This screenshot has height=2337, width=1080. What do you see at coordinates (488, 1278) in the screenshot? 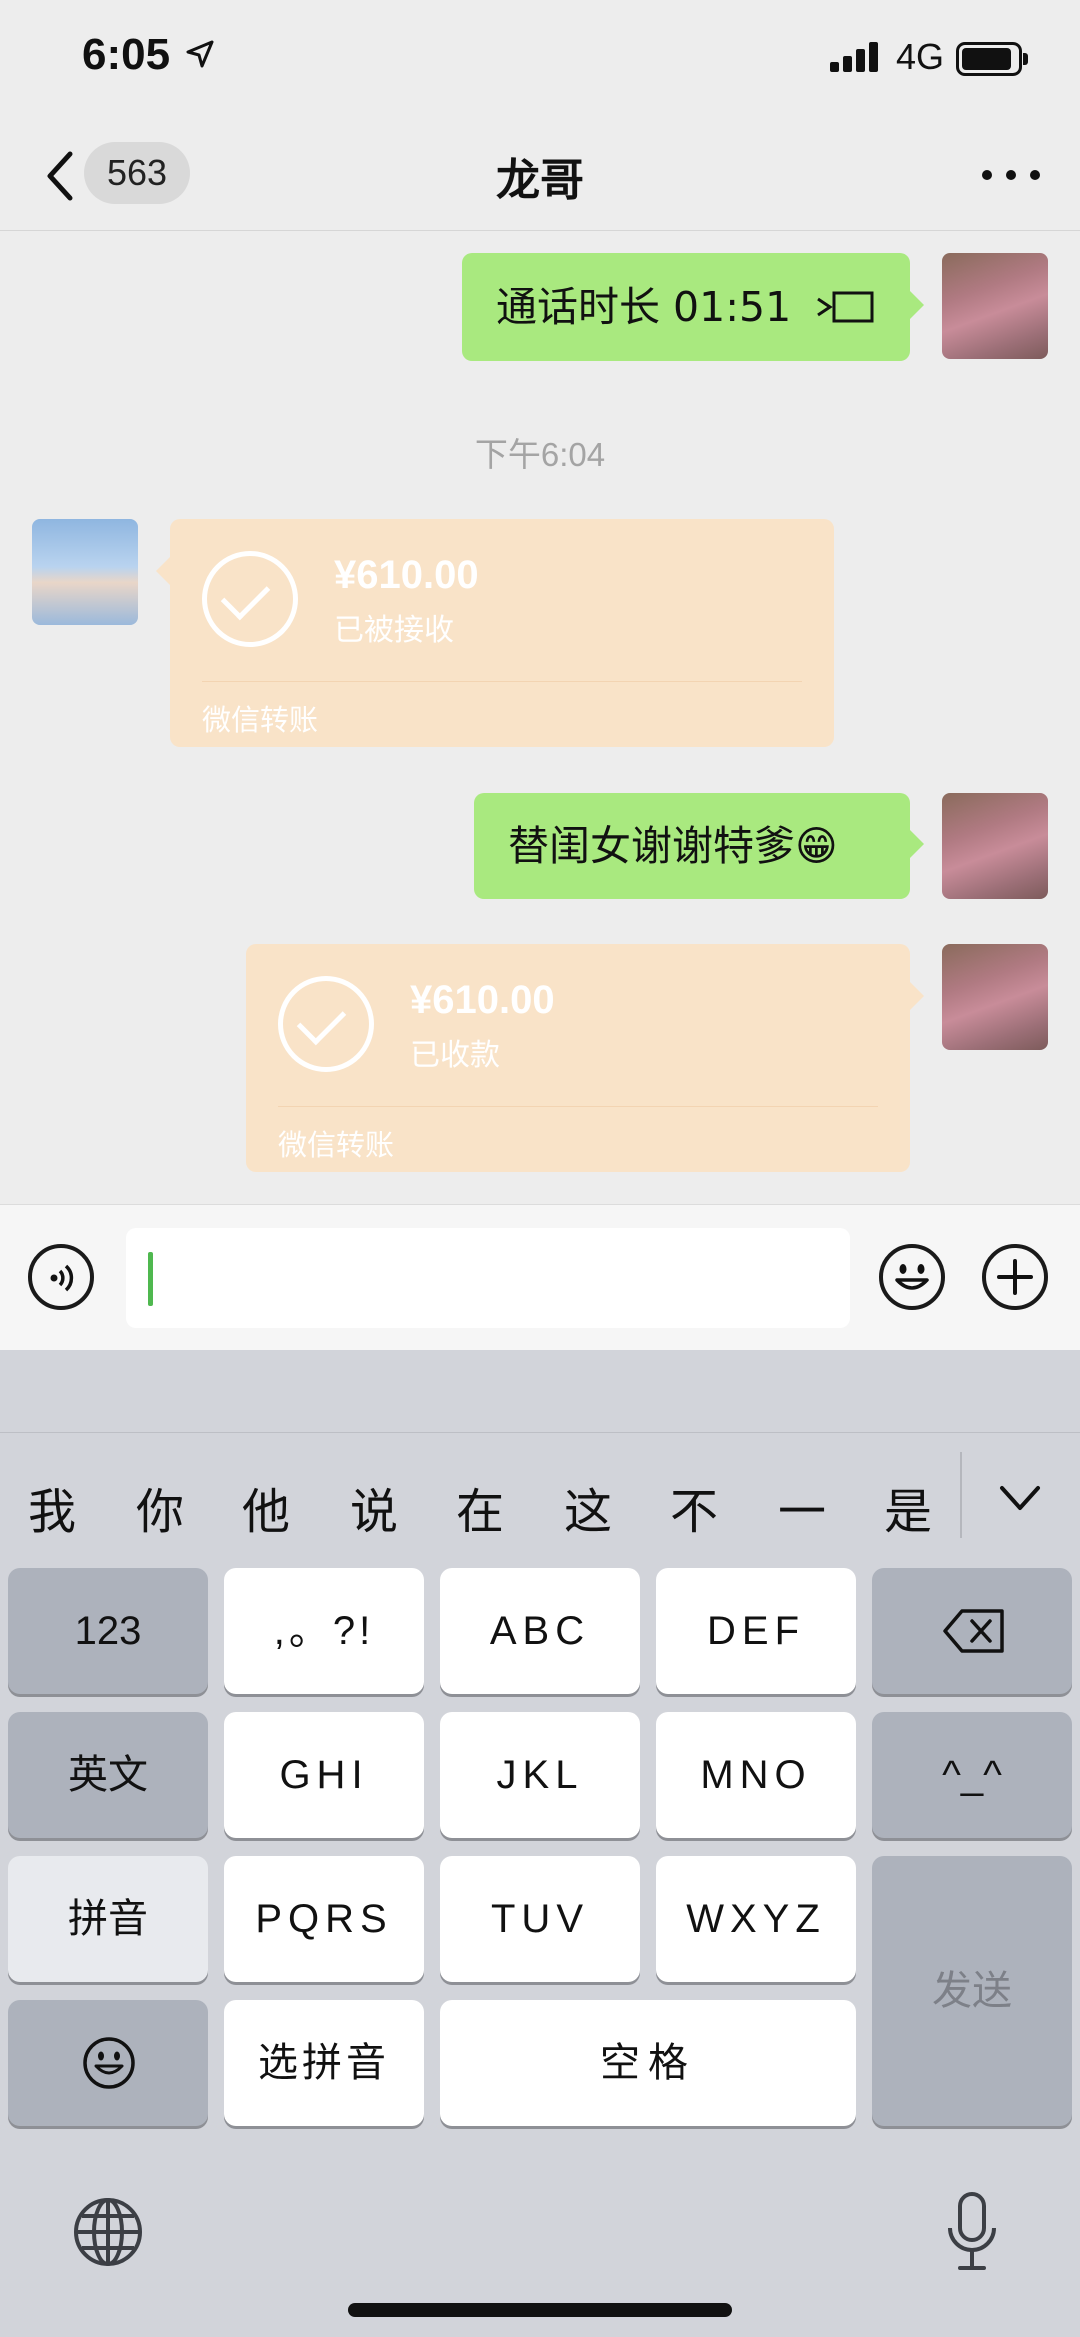
I see `message-input` at bounding box center [488, 1278].